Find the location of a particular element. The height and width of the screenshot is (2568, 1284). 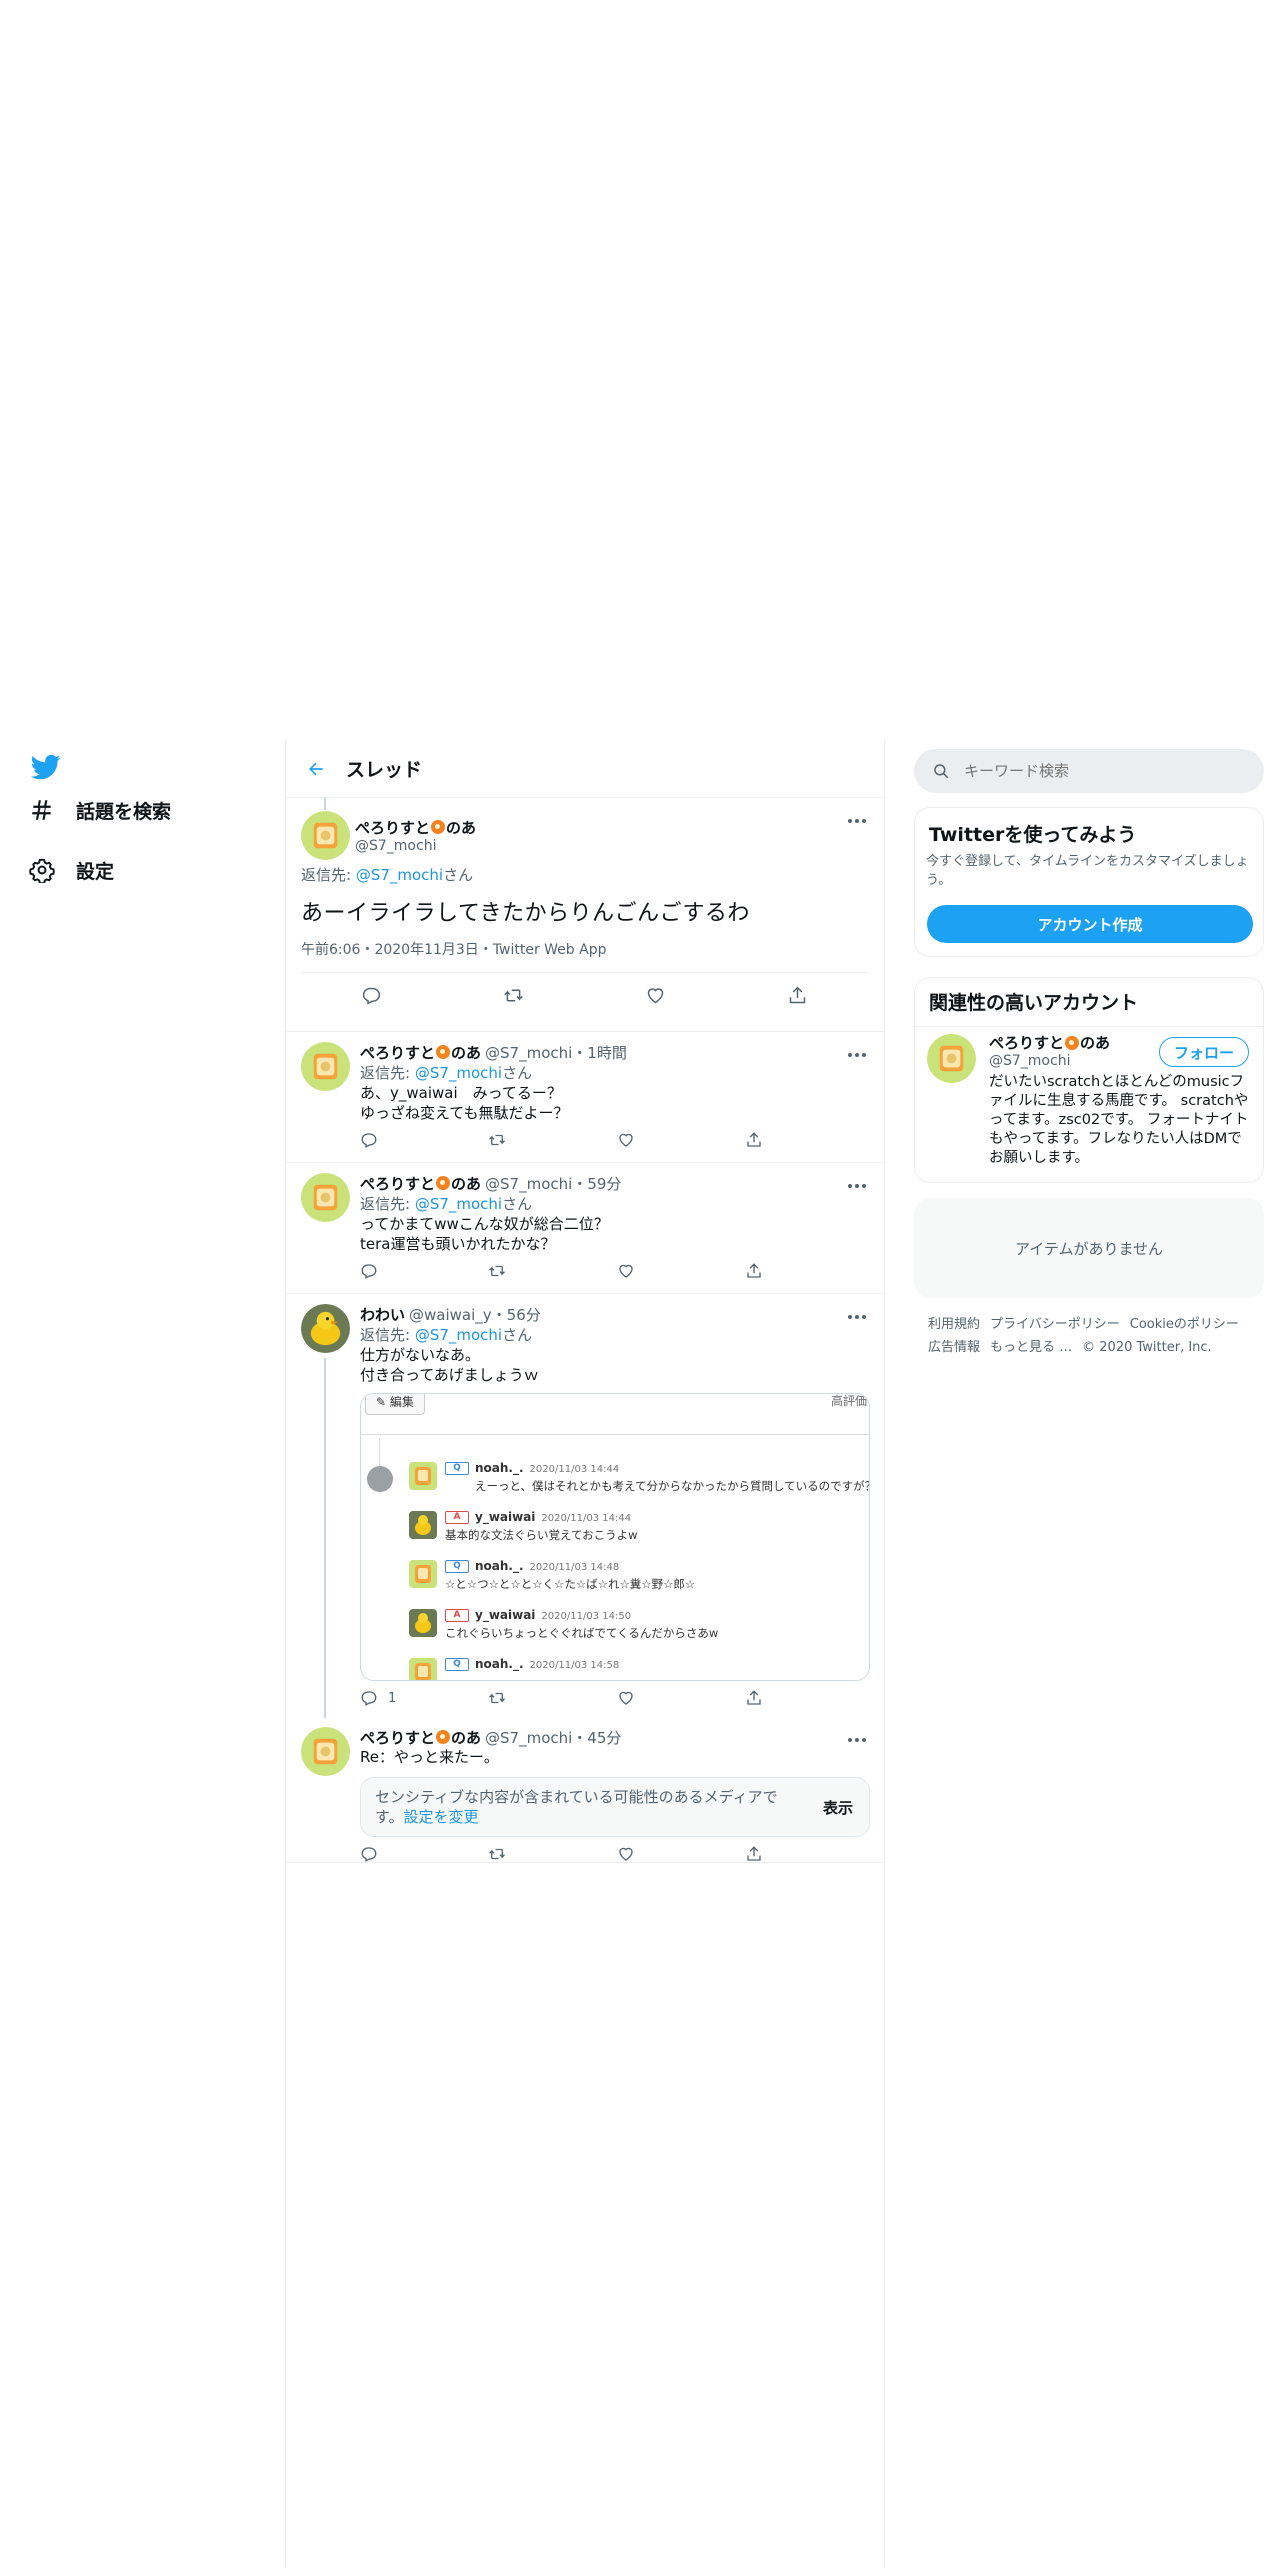

thread-connector is located at coordinates (325, 1538).